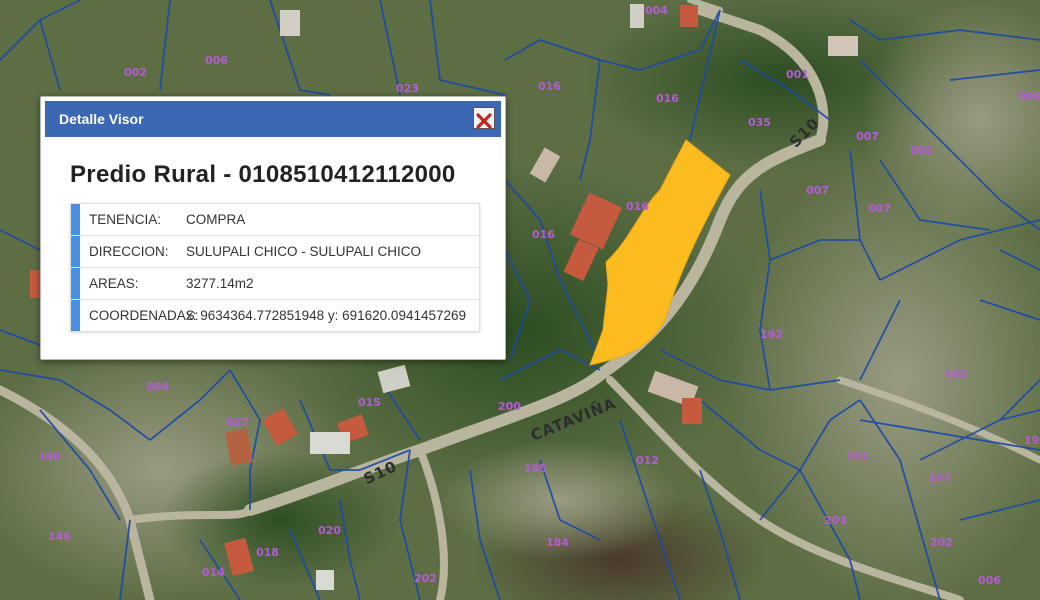 This screenshot has width=1040, height=600. I want to click on plot-label: 201, so click(857, 456).